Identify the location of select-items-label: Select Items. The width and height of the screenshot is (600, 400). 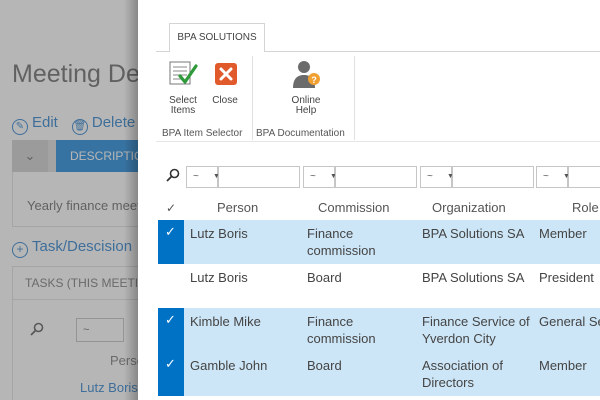
(183, 105).